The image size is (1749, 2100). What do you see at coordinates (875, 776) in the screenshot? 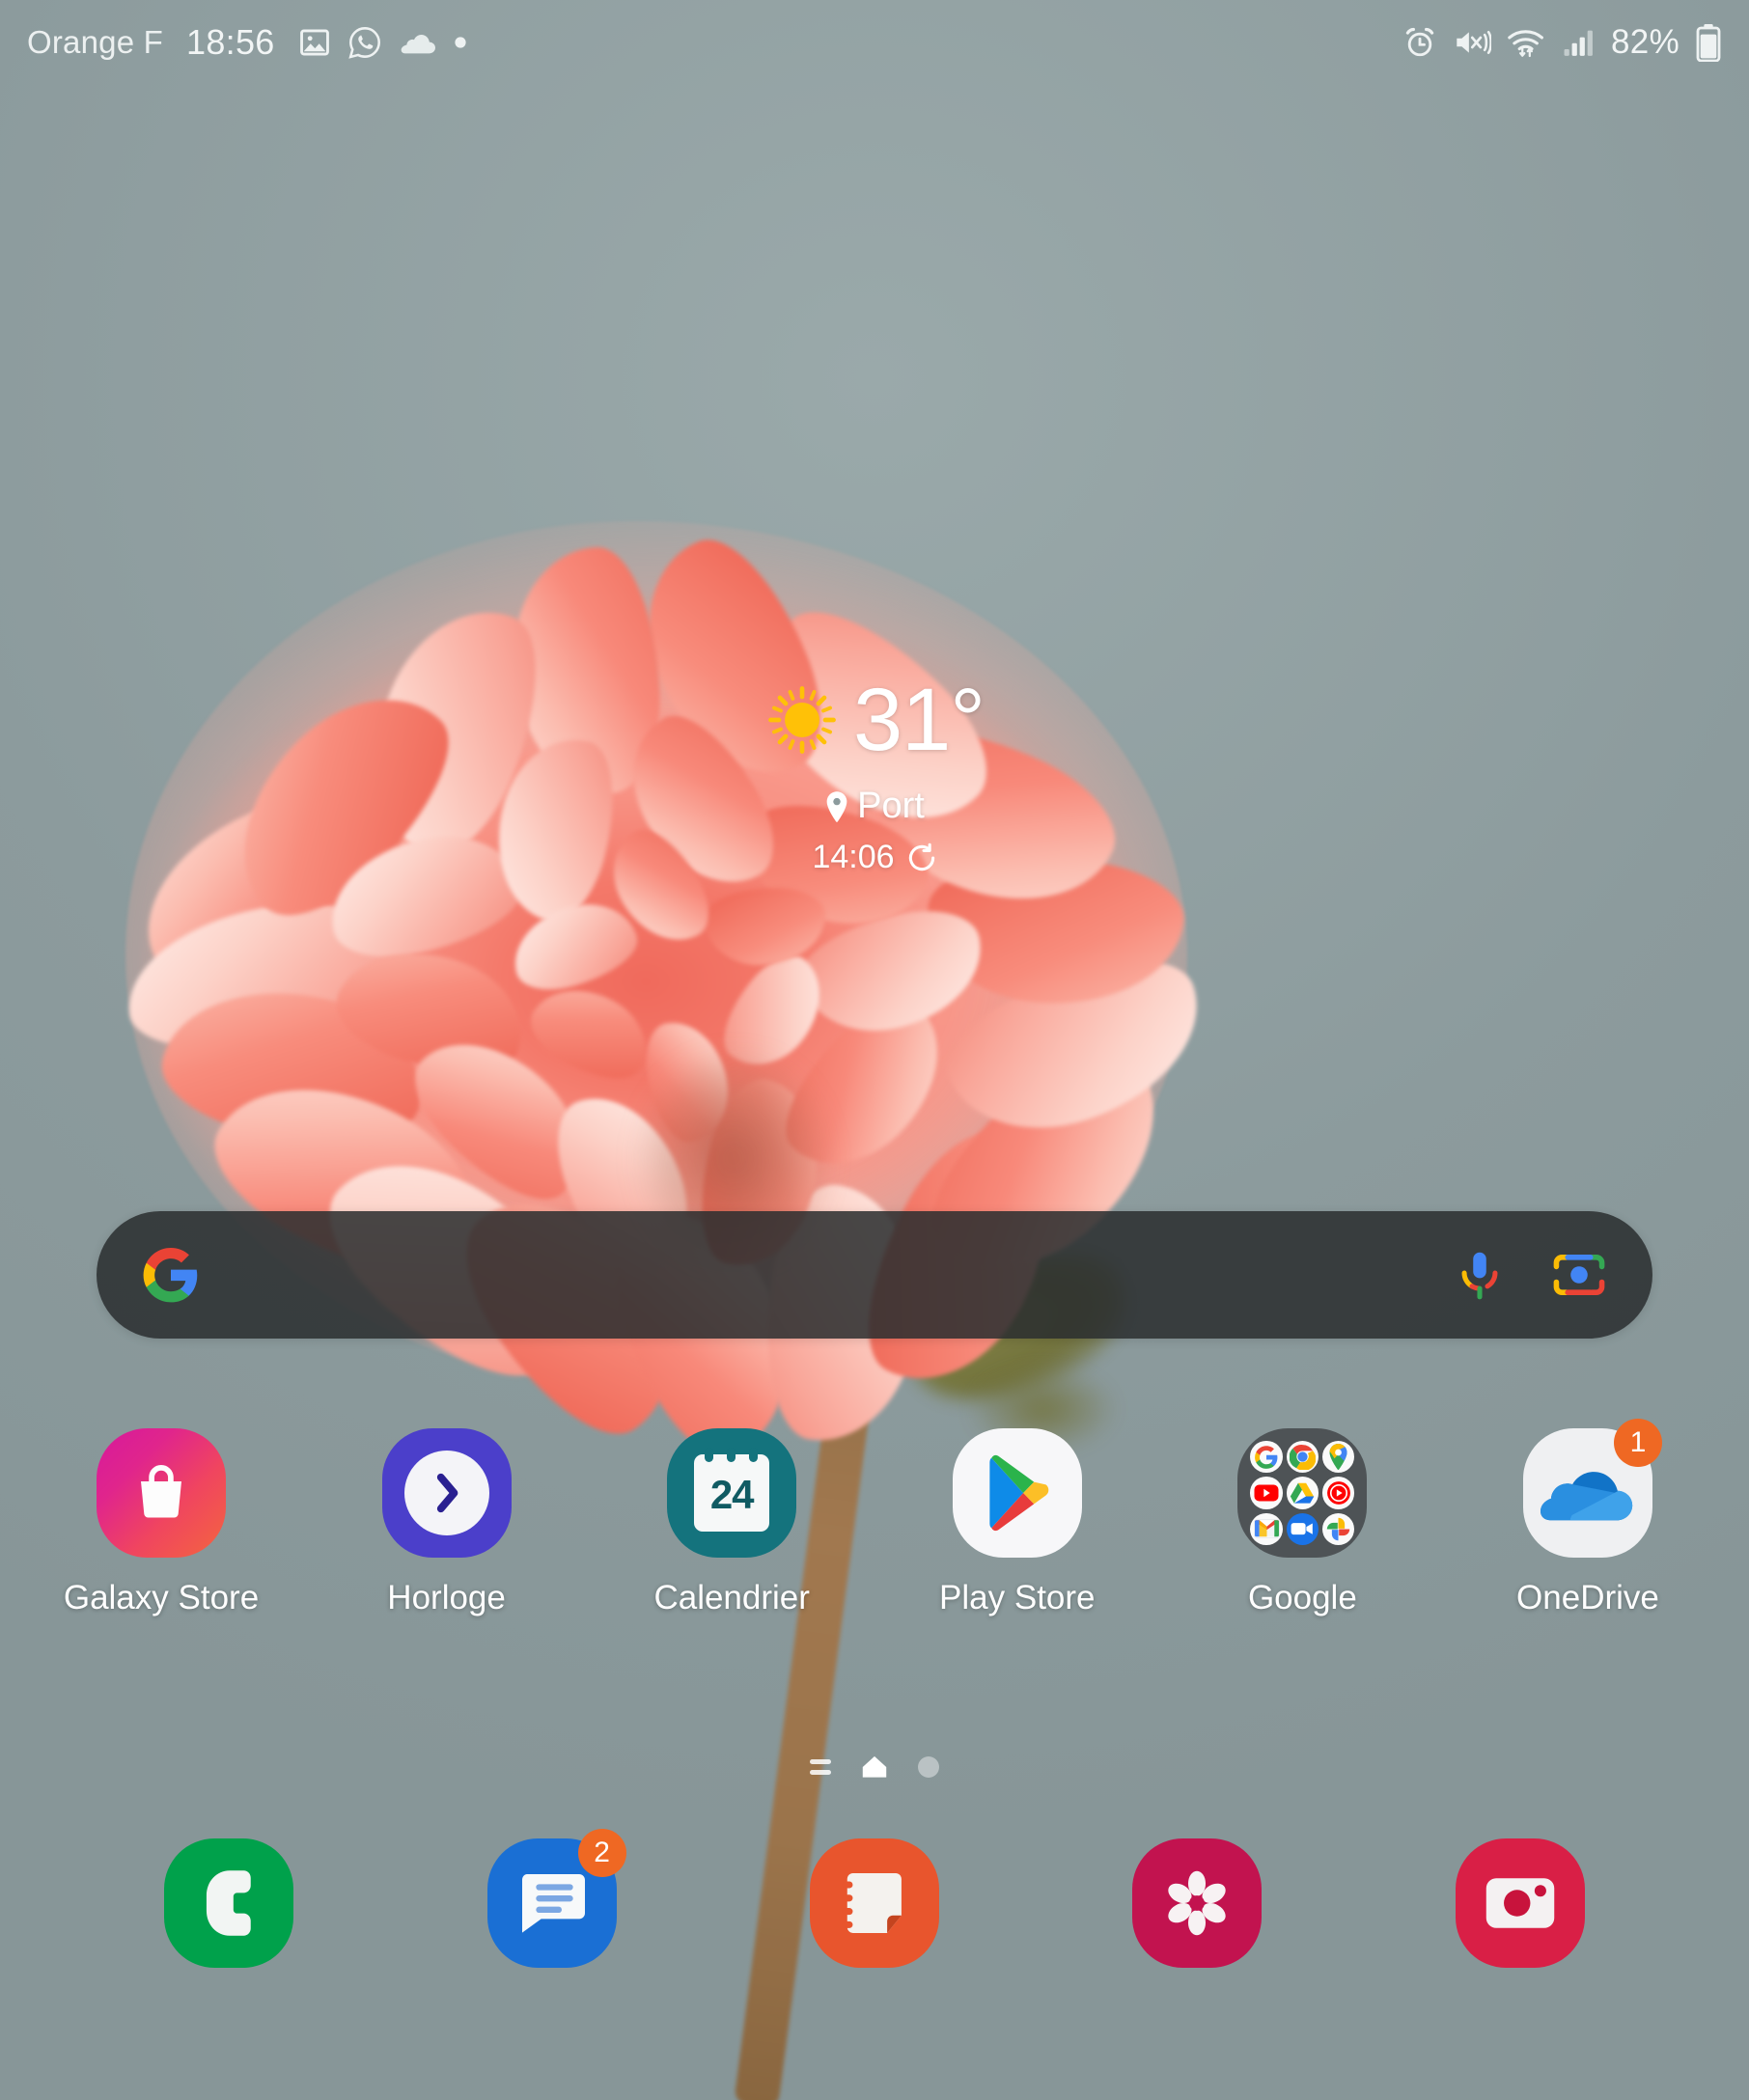
I see `weather-widget: 31° Port 14:06` at bounding box center [875, 776].